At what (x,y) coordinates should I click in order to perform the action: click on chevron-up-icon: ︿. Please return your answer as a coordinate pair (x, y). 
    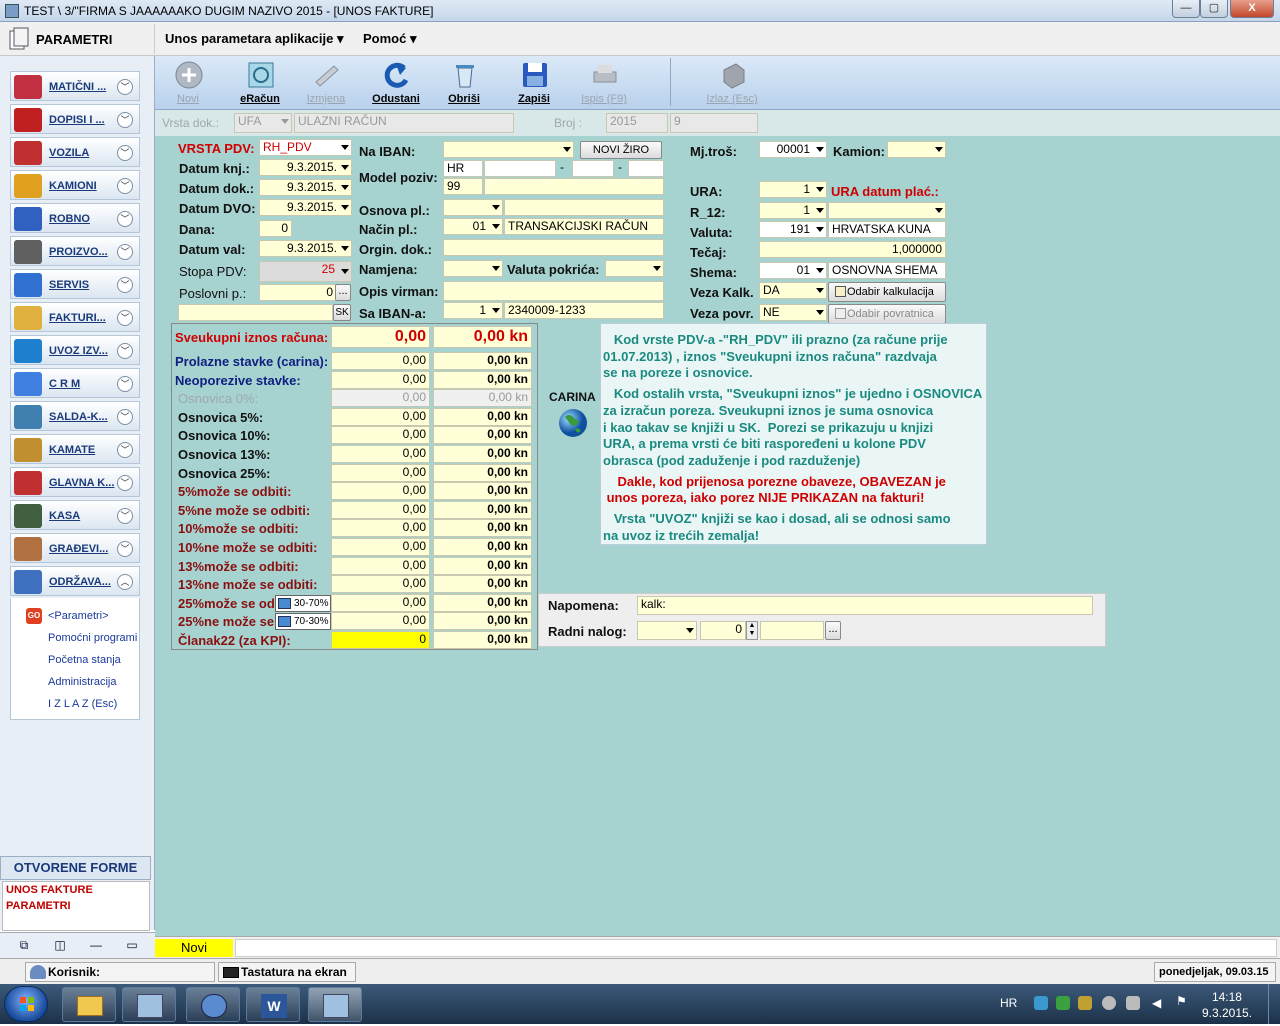
    Looking at the image, I should click on (125, 582).